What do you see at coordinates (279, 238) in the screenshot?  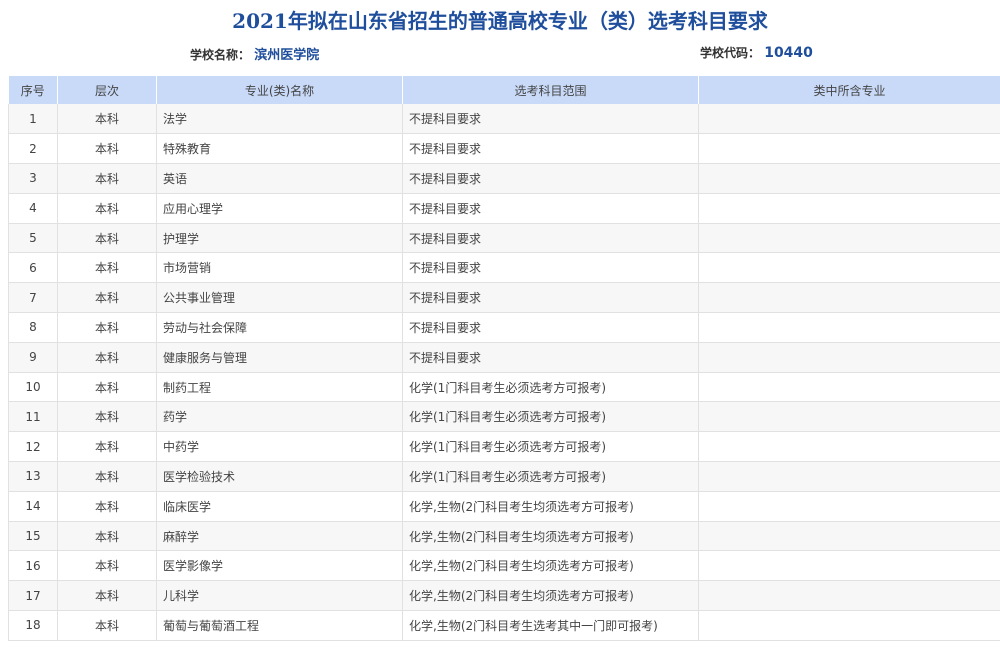 I see `cell-major: 护理学` at bounding box center [279, 238].